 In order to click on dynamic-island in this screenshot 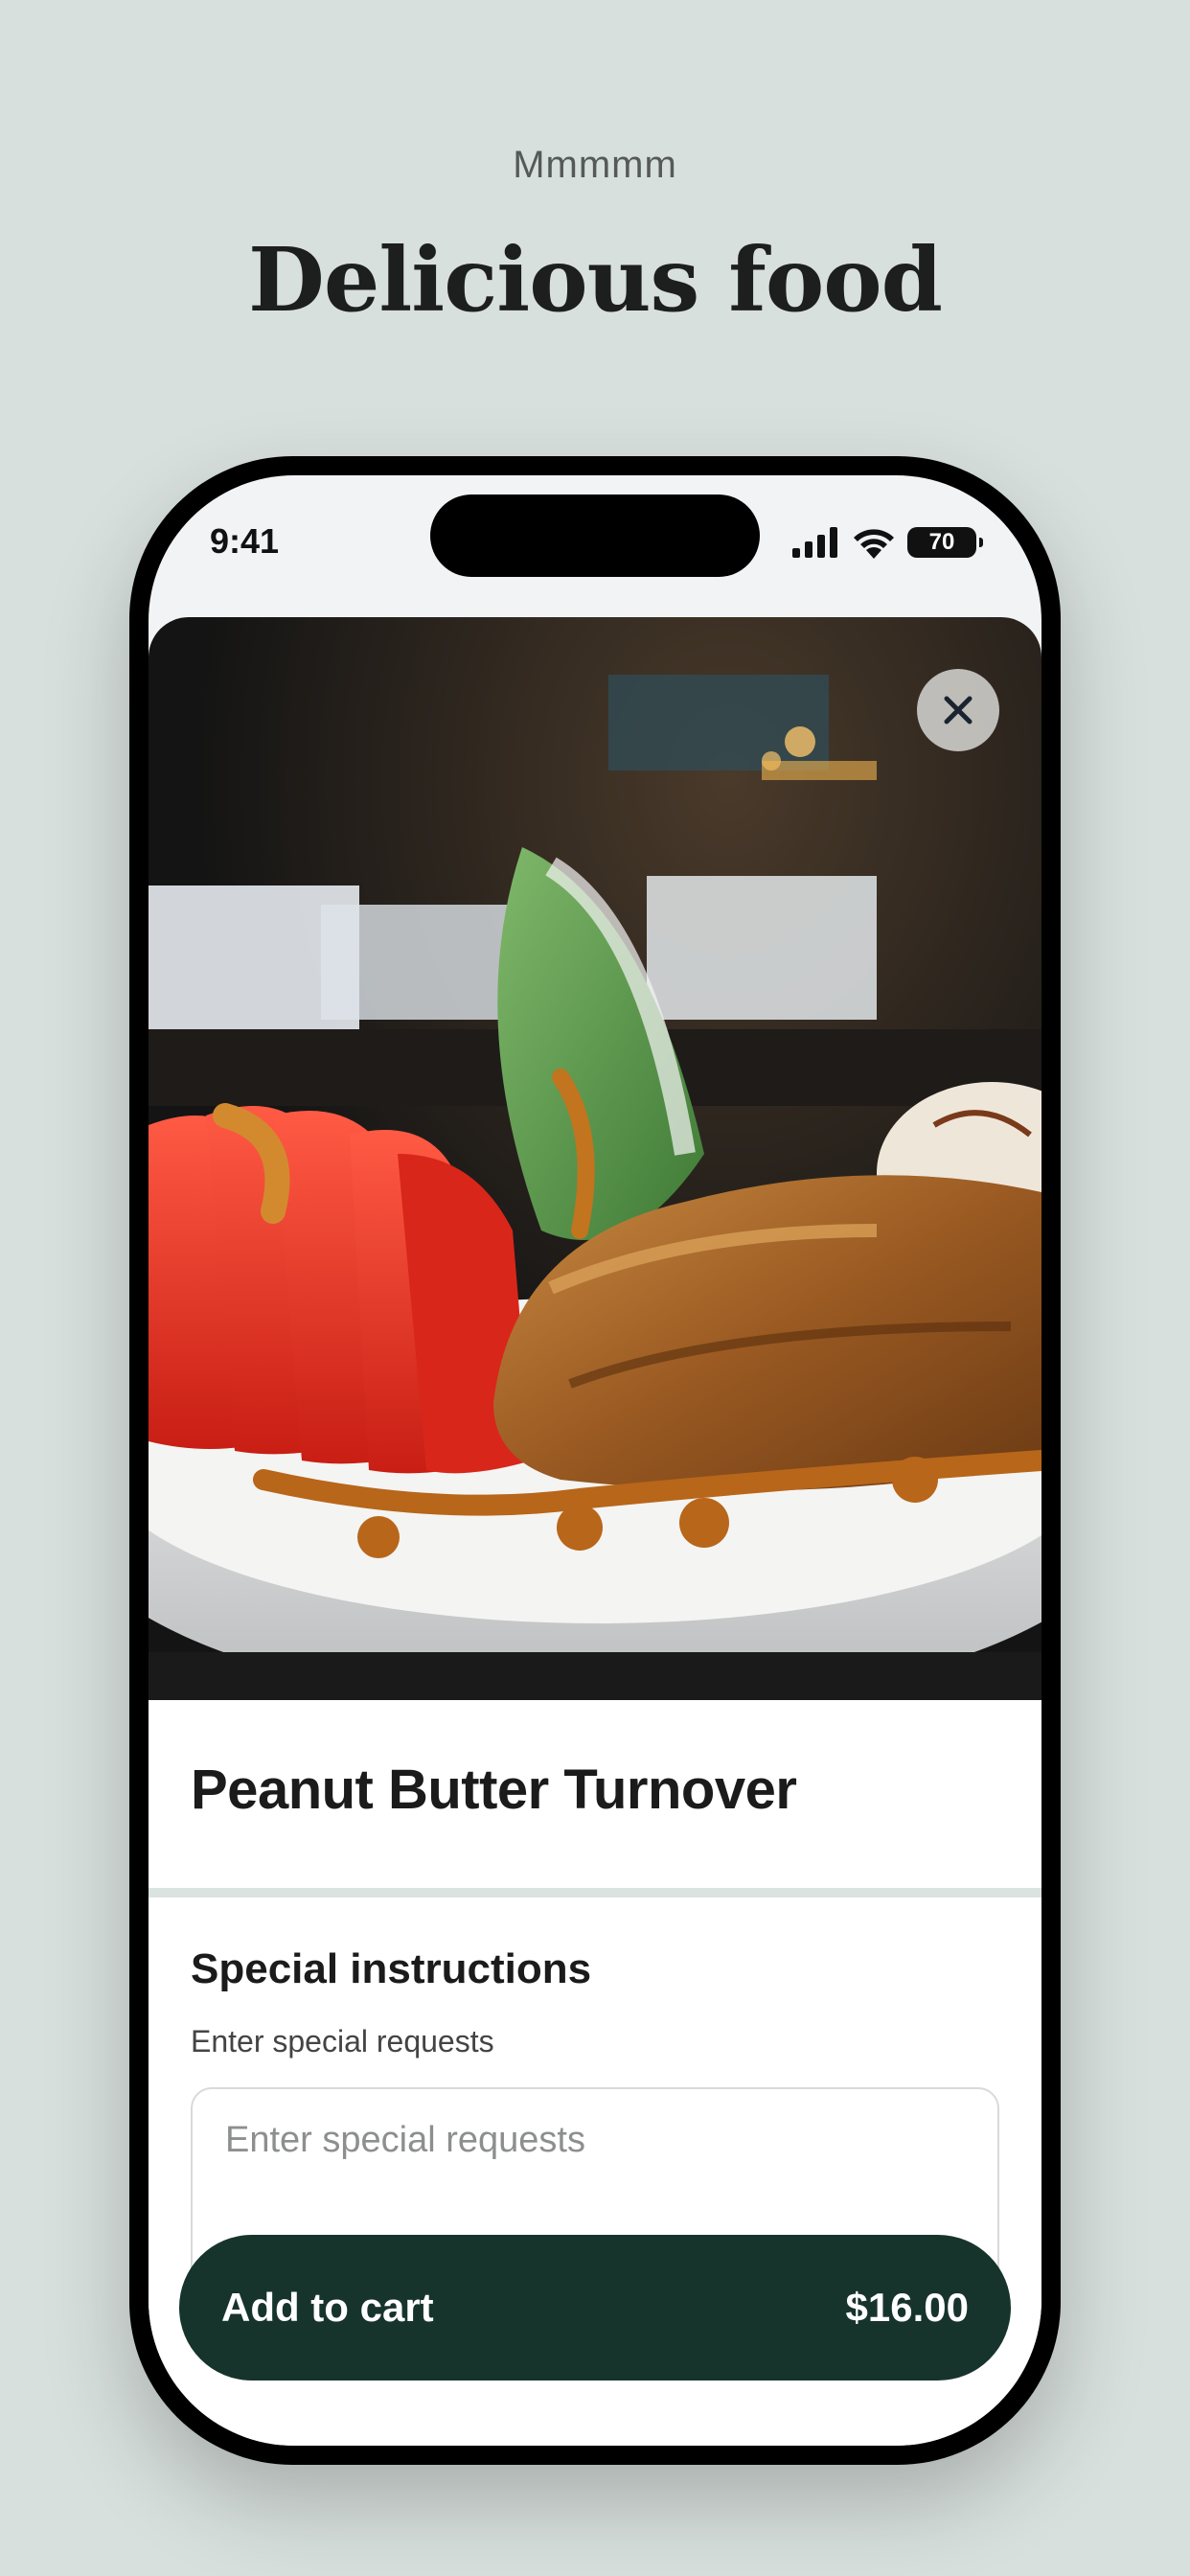, I will do `click(595, 535)`.